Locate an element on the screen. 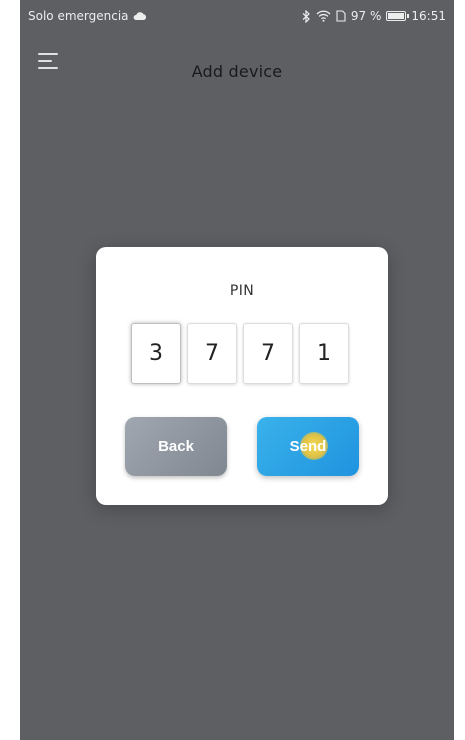  back-button-label: Back is located at coordinates (176, 446).